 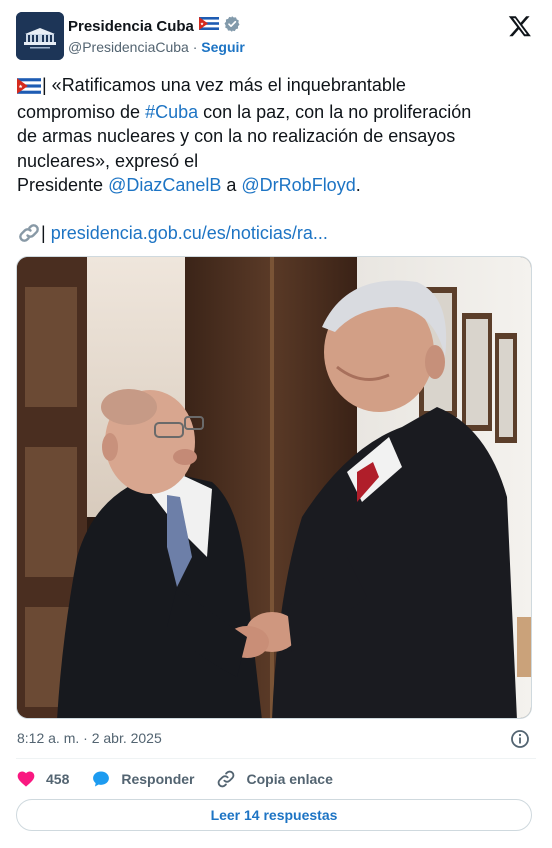 I want to click on follow-button: Seguir, so click(x=223, y=47).